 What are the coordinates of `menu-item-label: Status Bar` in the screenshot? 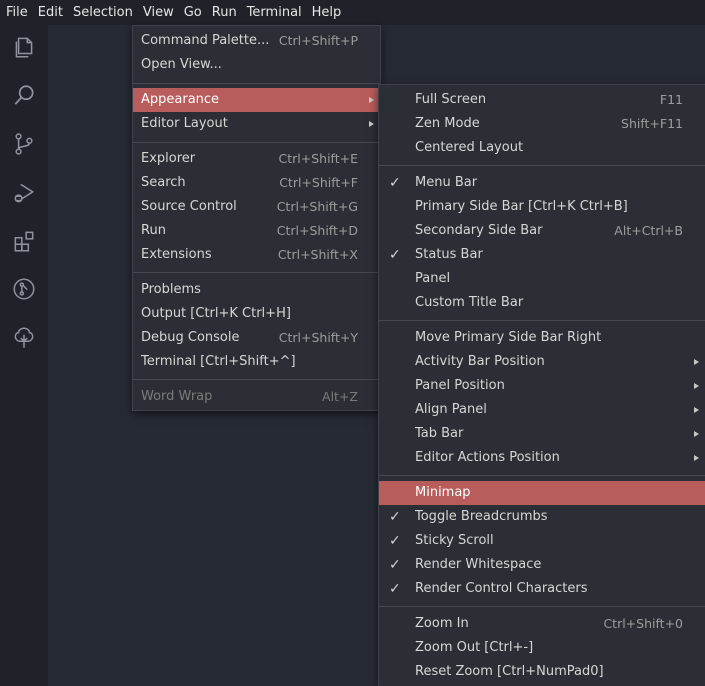 It's located at (449, 254).